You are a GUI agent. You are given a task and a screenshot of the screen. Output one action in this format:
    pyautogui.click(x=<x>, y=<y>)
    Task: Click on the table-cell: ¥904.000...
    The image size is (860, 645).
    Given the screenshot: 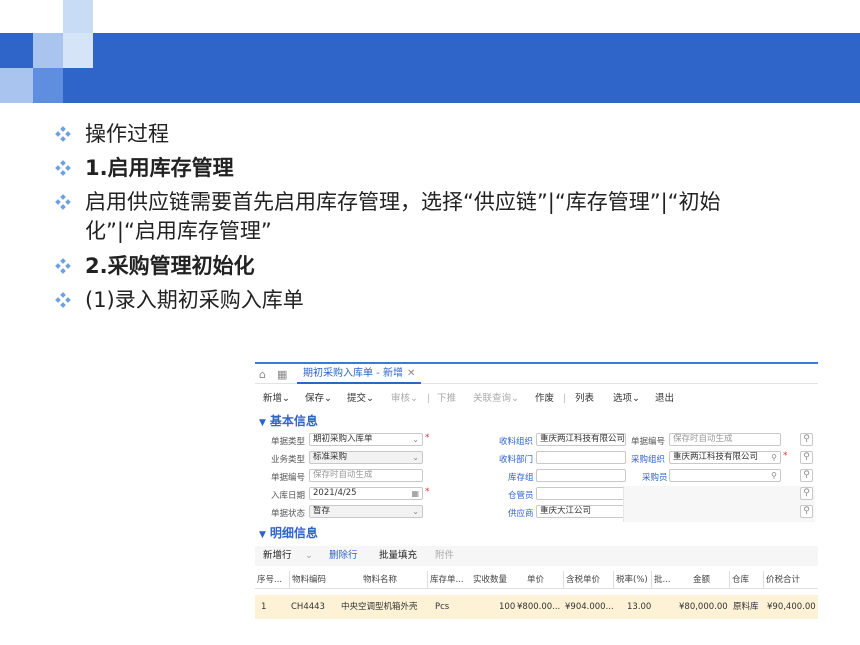 What is the action you would take?
    pyautogui.click(x=589, y=607)
    